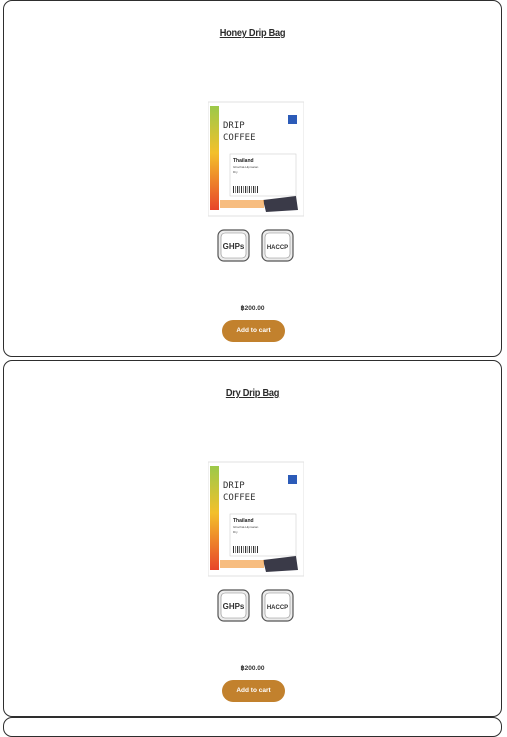  Describe the element at coordinates (252, 727) in the screenshot. I see `product-card-partial` at that location.